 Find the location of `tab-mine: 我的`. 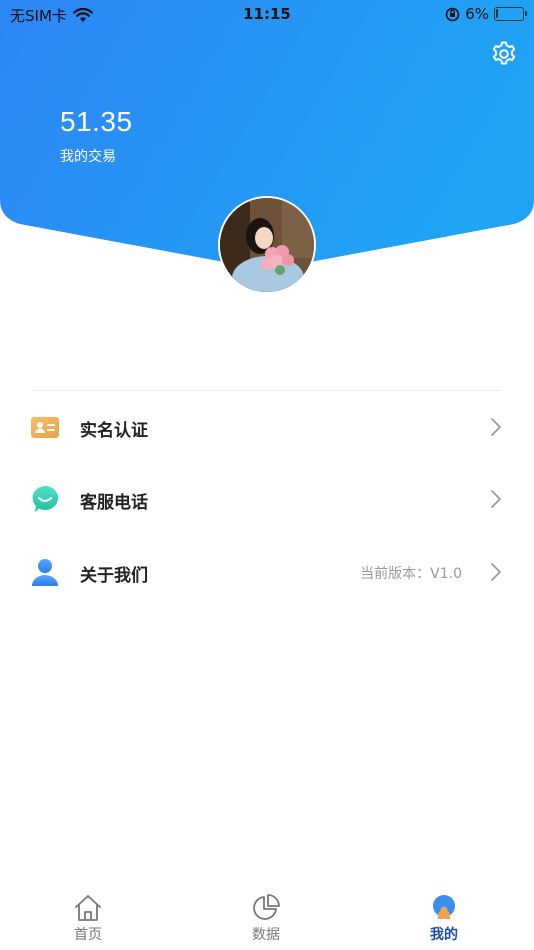

tab-mine: 我的 is located at coordinates (444, 917).